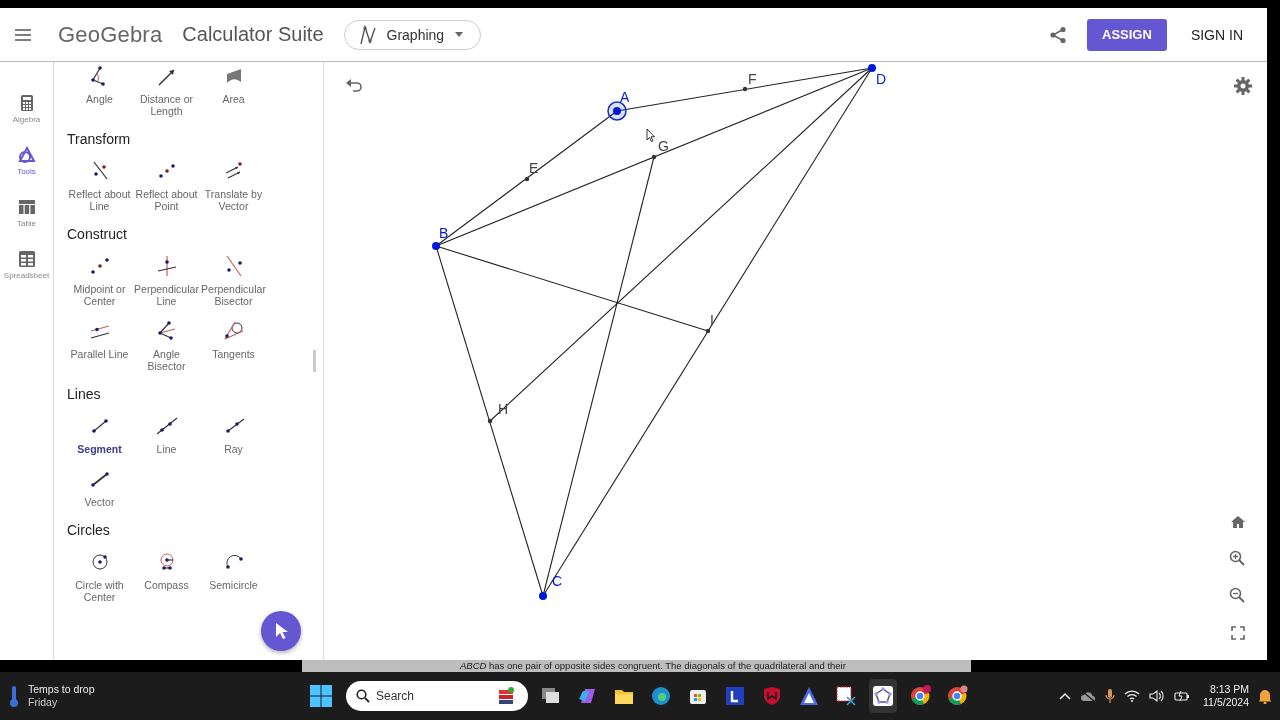 This screenshot has width=1280, height=720. I want to click on tool-button: Parallel Line, so click(99, 345).